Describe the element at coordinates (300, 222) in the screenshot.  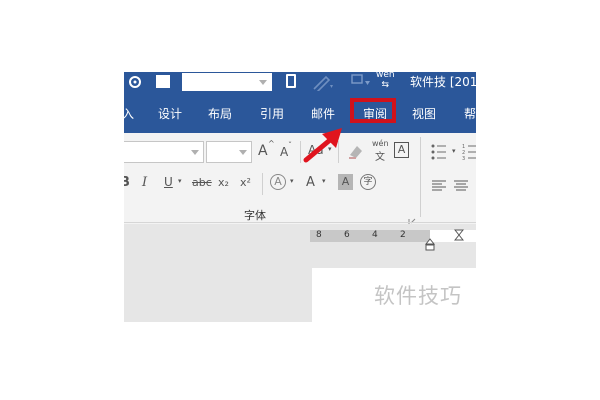
I see `ribbon-bottom-border` at that location.